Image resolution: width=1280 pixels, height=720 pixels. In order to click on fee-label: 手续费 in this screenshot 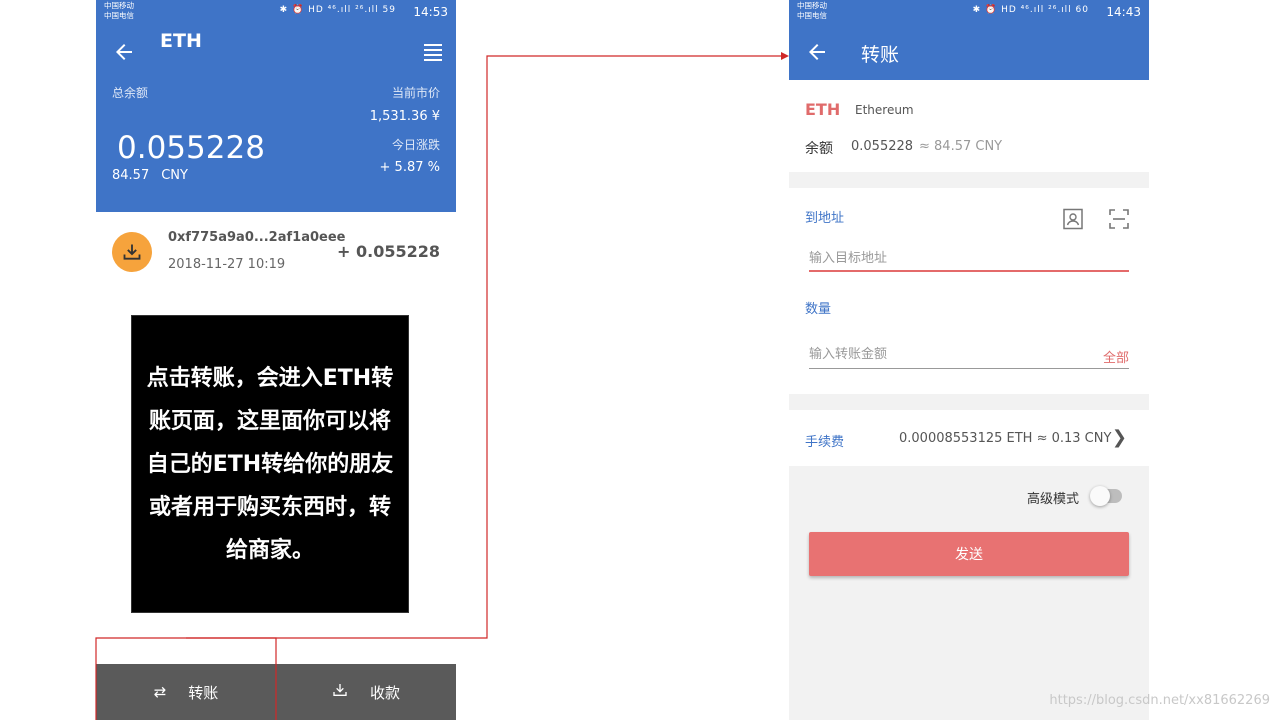, I will do `click(825, 442)`.